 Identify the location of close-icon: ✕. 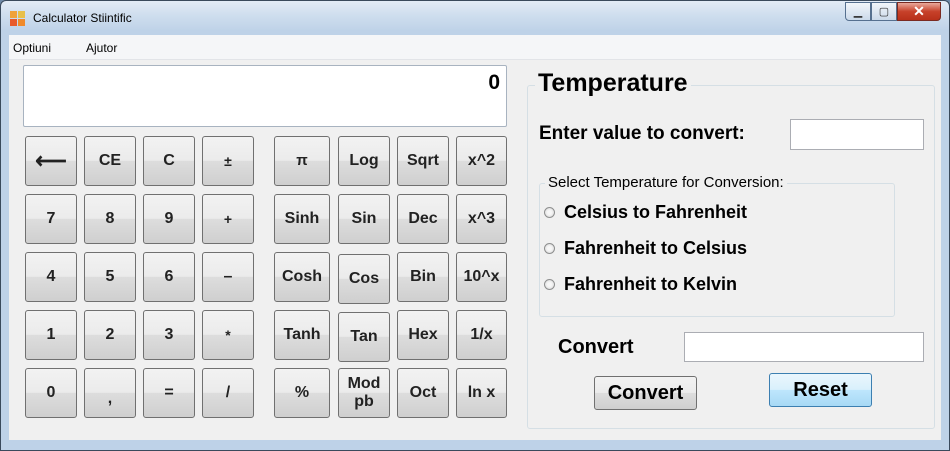
(919, 11).